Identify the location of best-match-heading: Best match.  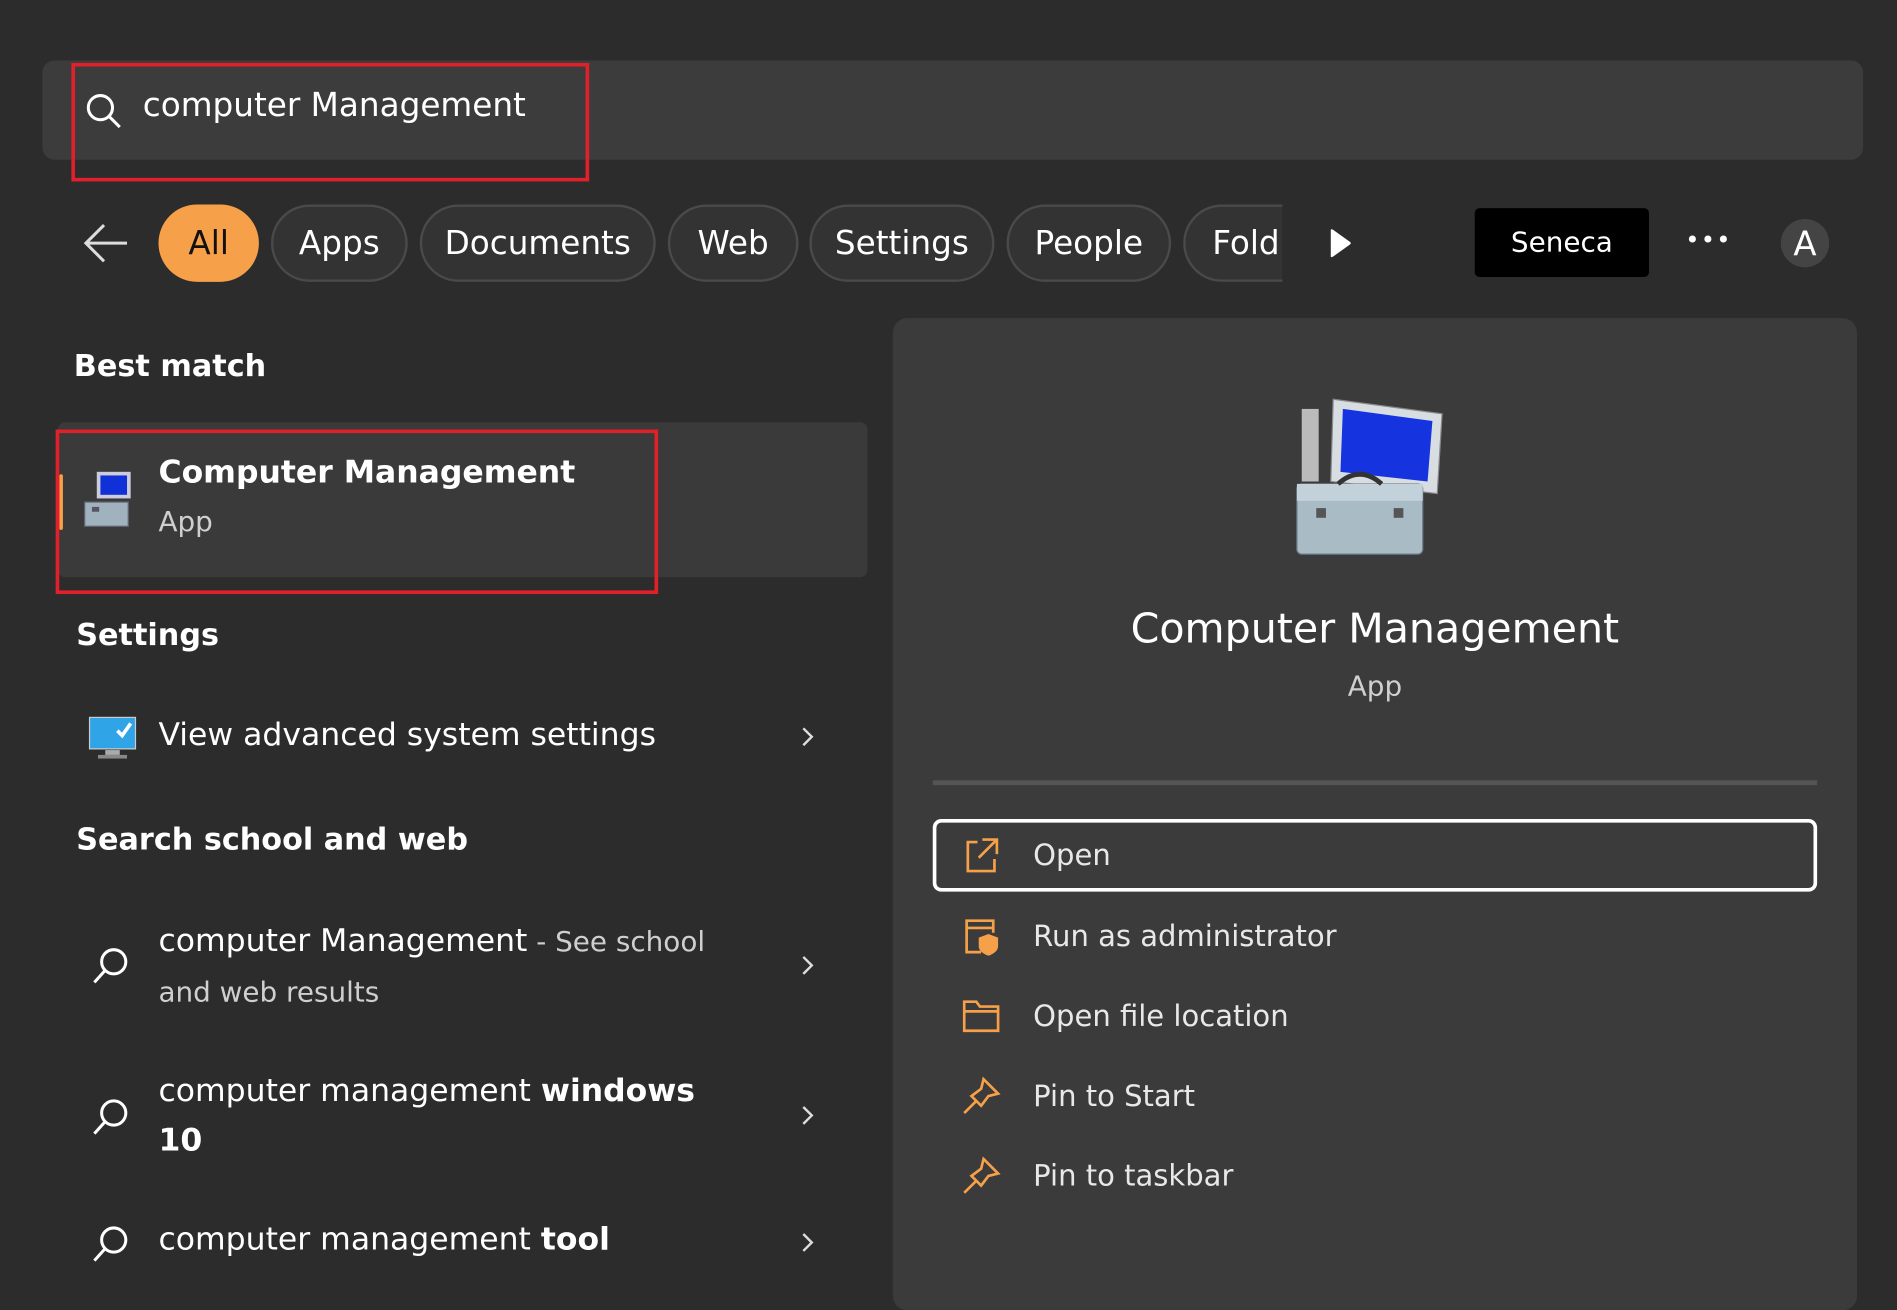
(170, 366).